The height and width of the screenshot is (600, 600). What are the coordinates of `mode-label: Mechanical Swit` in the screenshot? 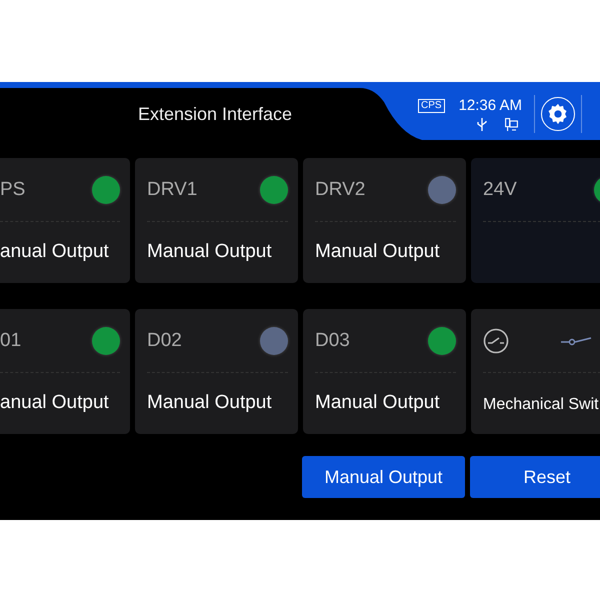 It's located at (541, 405).